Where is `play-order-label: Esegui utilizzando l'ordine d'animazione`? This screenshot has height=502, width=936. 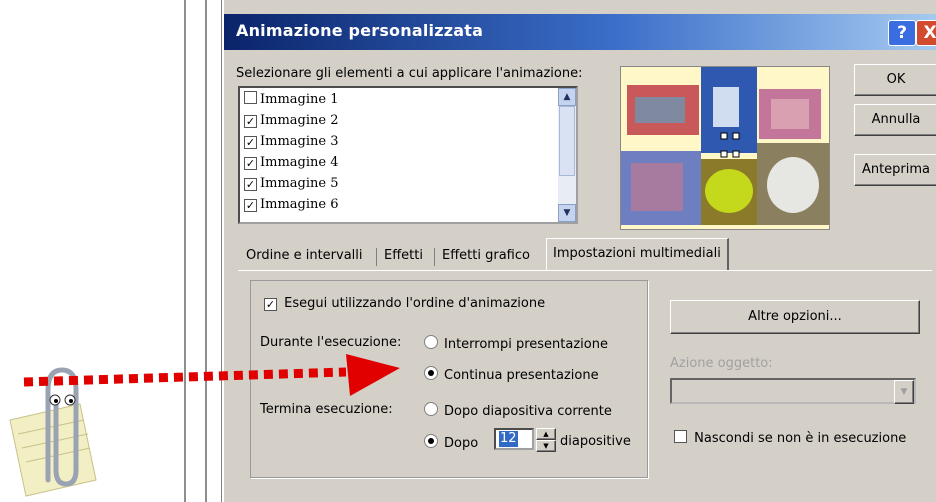
play-order-label: Esegui utilizzando l'ordine d'animazione is located at coordinates (415, 303).